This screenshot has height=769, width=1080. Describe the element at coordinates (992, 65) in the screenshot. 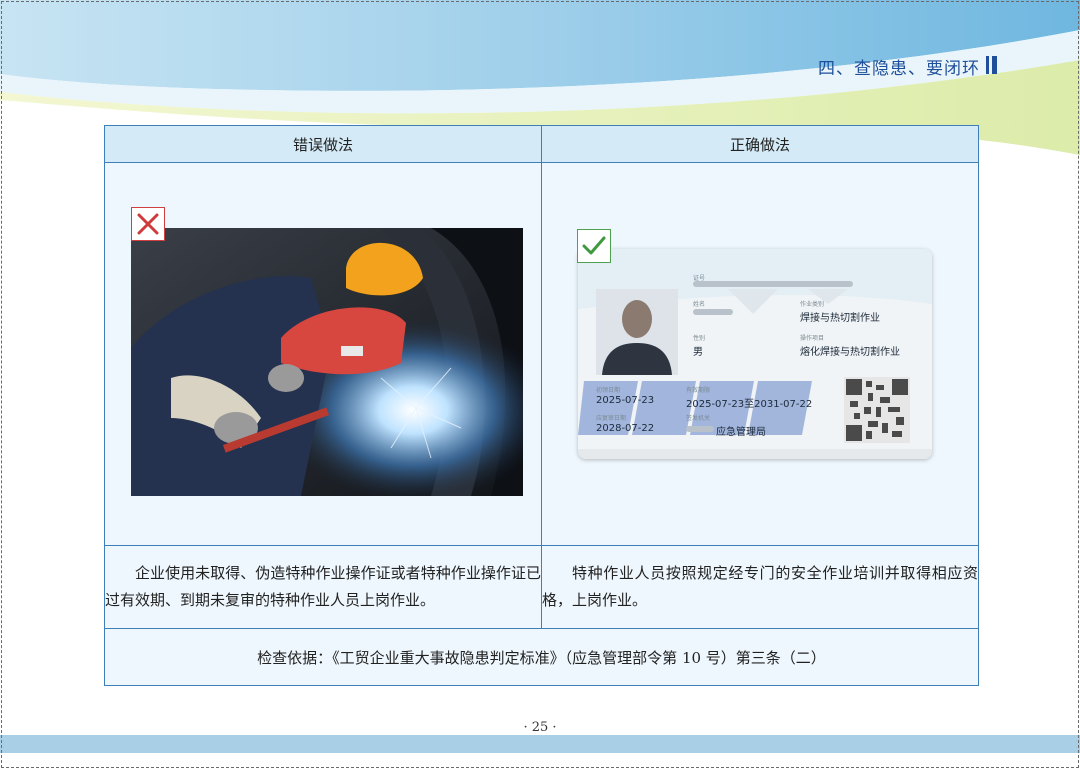

I see `title-bar-icon` at that location.